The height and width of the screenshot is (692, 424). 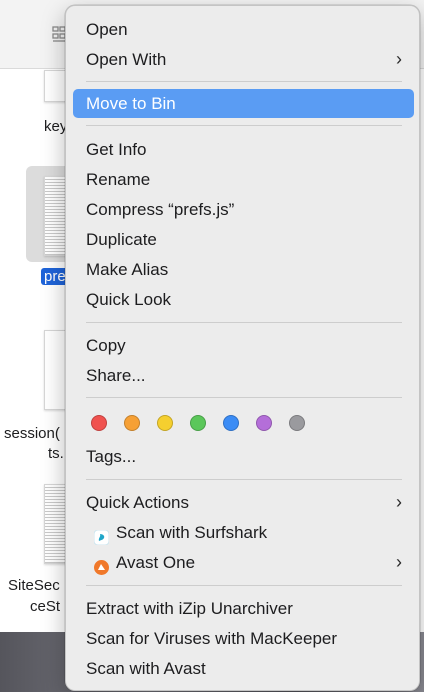 I want to click on menu-item-copy: Copy, so click(x=243, y=345).